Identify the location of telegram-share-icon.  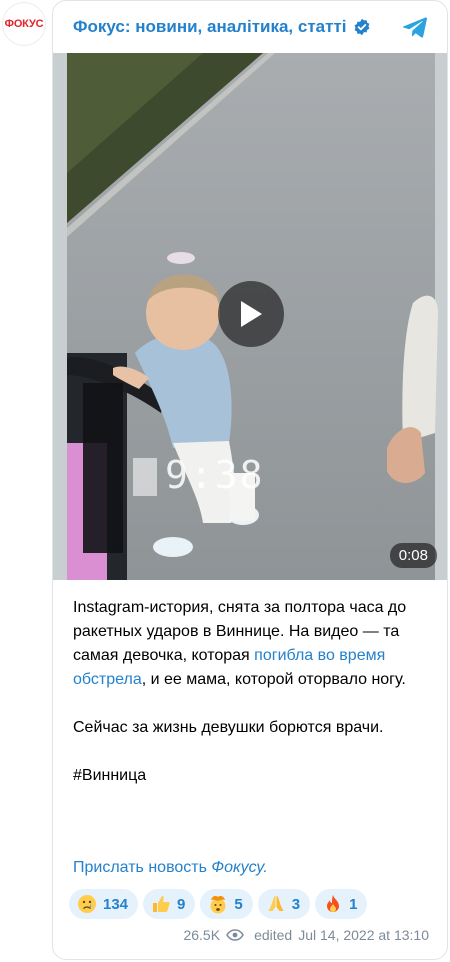
(415, 27).